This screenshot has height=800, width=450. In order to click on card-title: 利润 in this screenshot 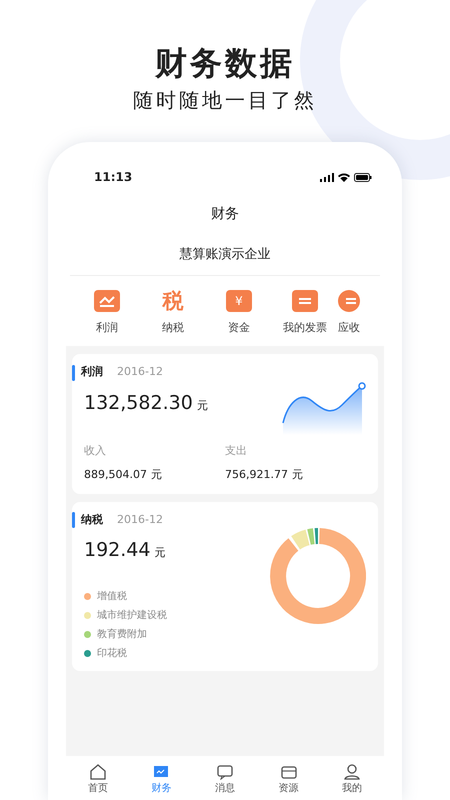, I will do `click(92, 372)`.